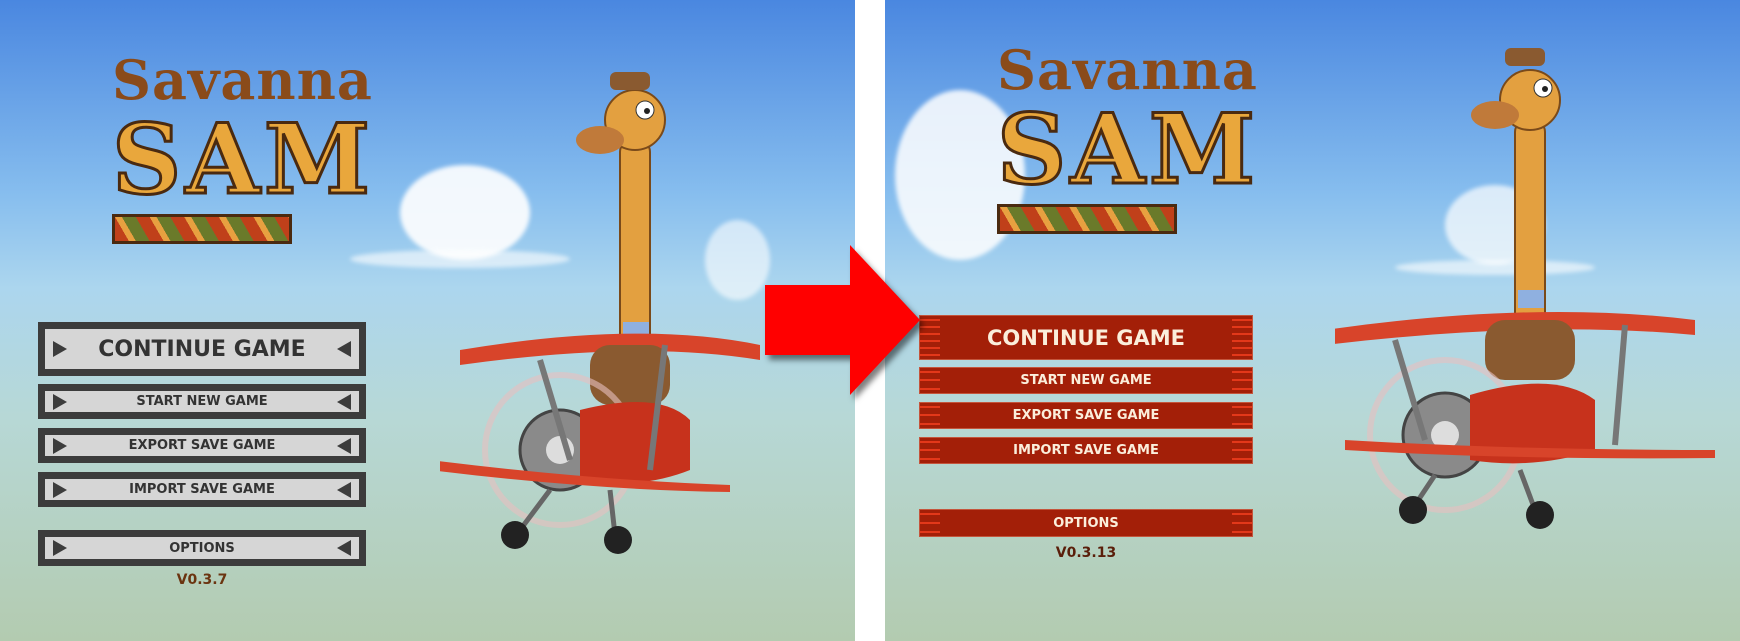  Describe the element at coordinates (600, 313) in the screenshot. I see `giraffe-pilot-biplane-illustration` at that location.